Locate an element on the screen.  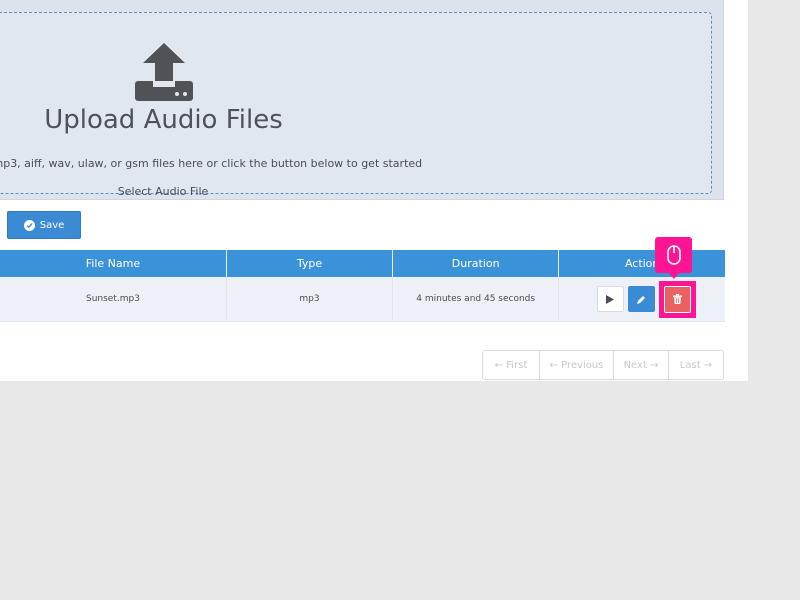
column-header-duration: Duration is located at coordinates (476, 263).